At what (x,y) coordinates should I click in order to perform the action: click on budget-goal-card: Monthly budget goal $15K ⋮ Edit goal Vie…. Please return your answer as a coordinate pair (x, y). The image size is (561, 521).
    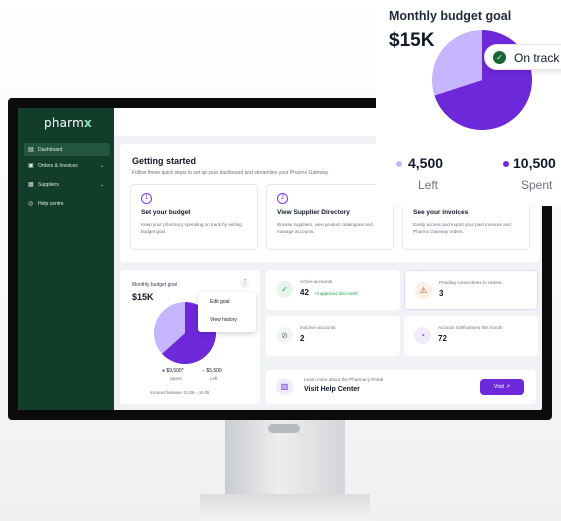
    Looking at the image, I should click on (190, 337).